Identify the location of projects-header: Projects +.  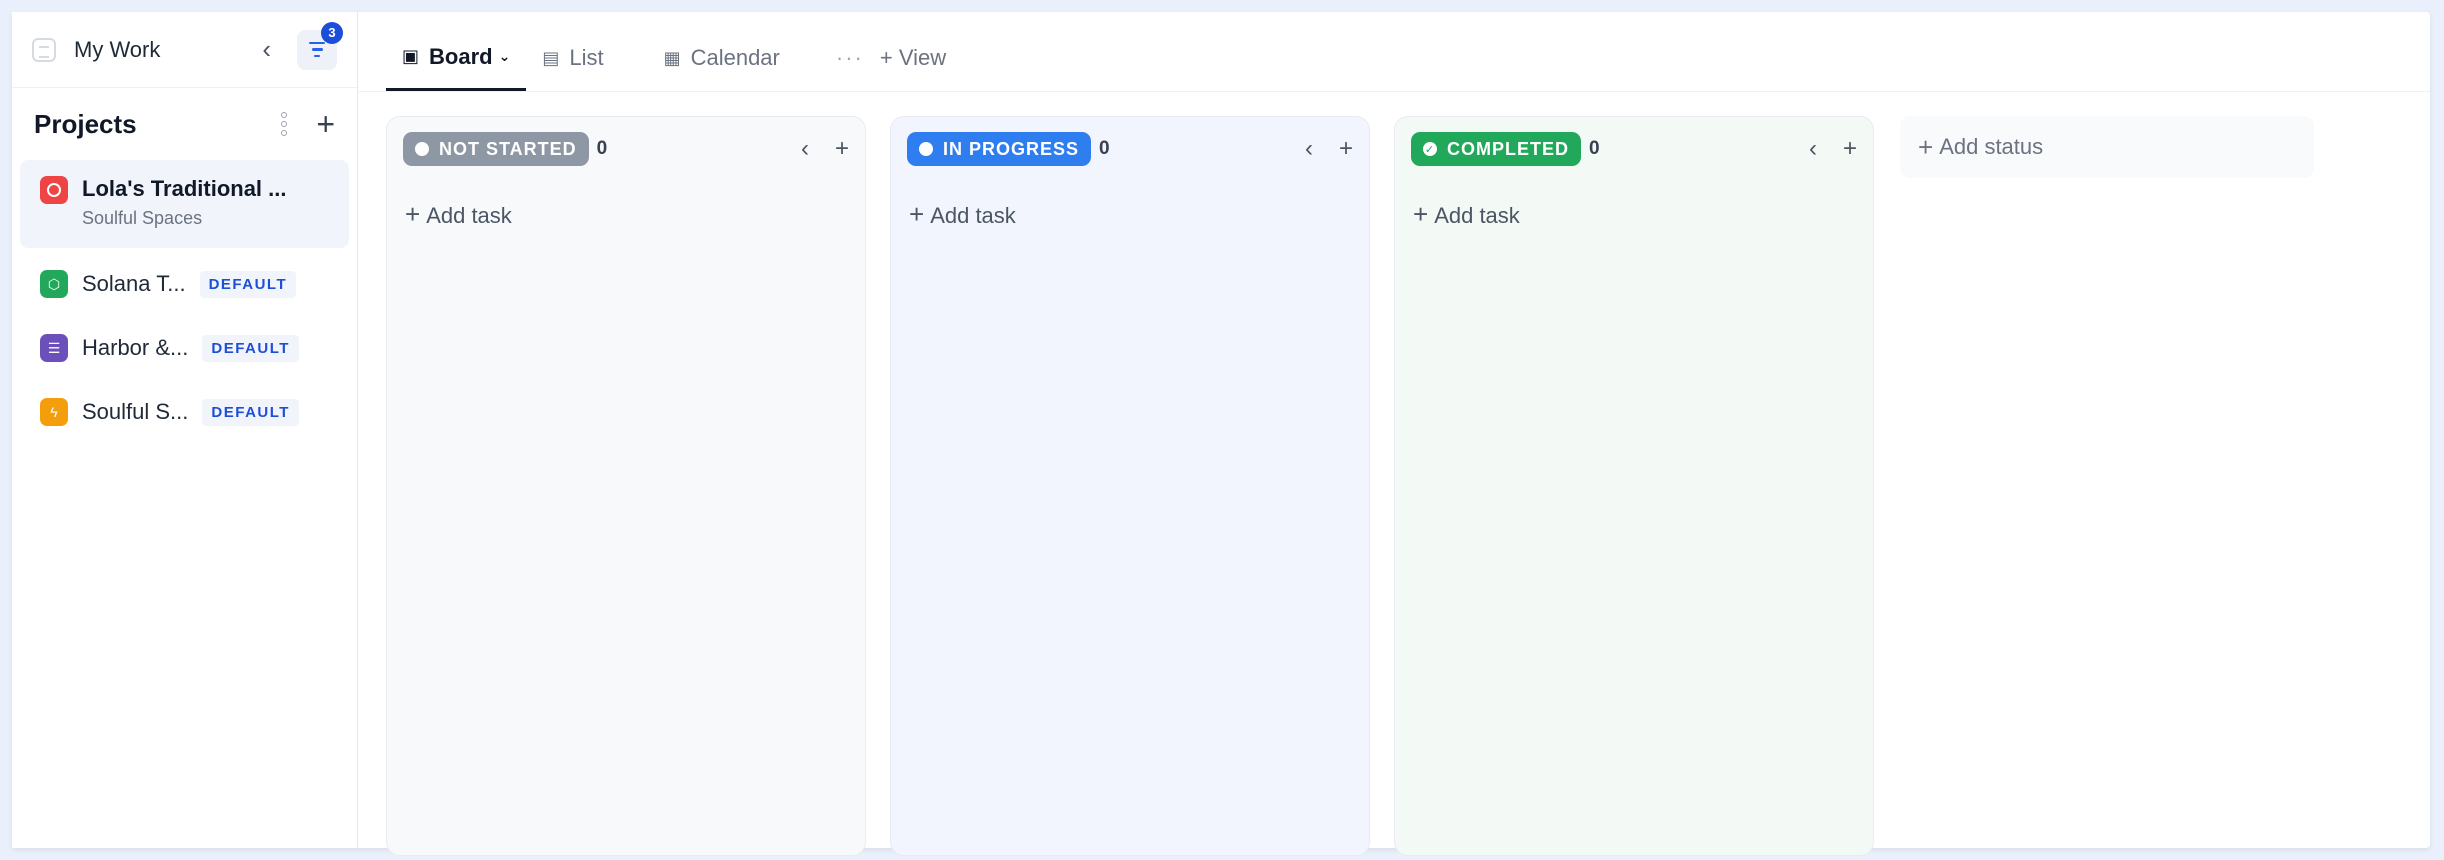
(184, 124).